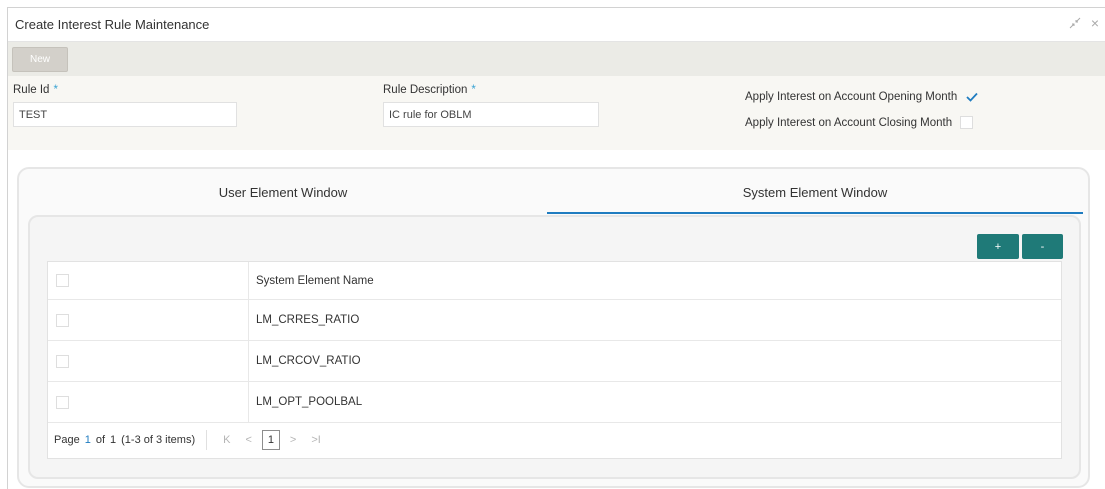 This screenshot has width=1105, height=489. Describe the element at coordinates (556, 25) in the screenshot. I see `title-bar: Create Interest Rule Maintenance` at that location.